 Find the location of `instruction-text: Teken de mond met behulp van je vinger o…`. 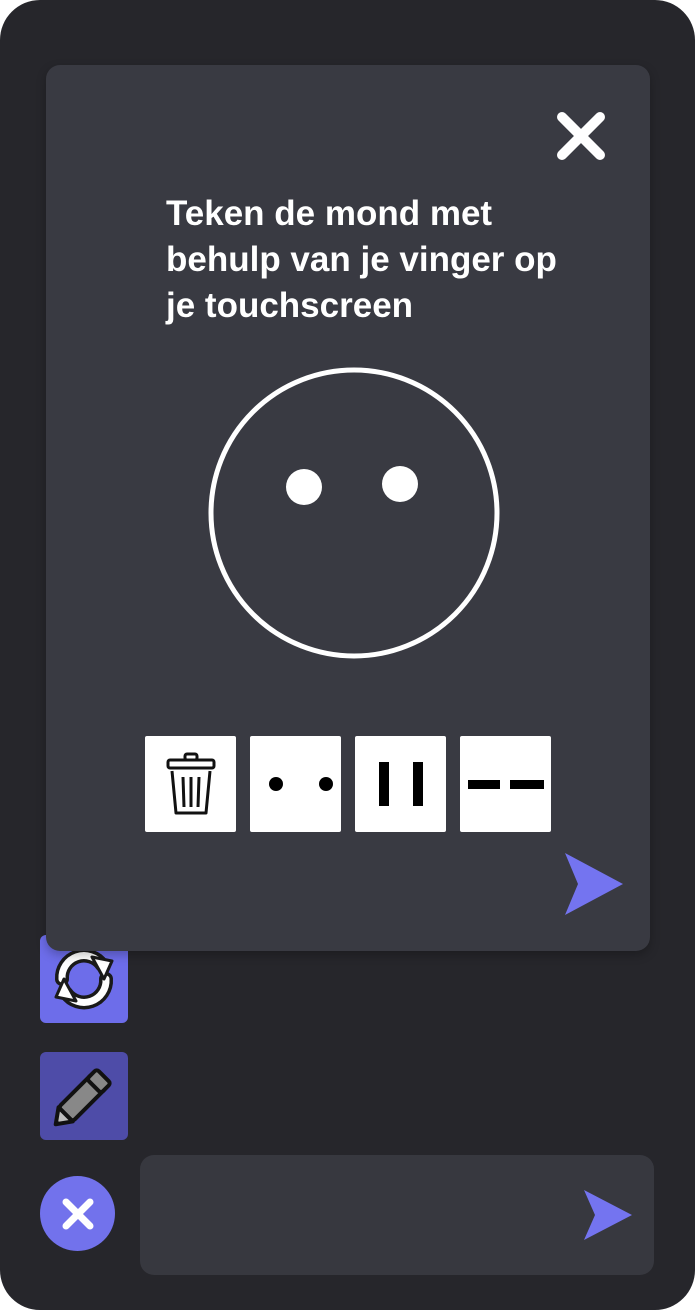

instruction-text: Teken de mond met behulp van je vinger o… is located at coordinates (361, 259).